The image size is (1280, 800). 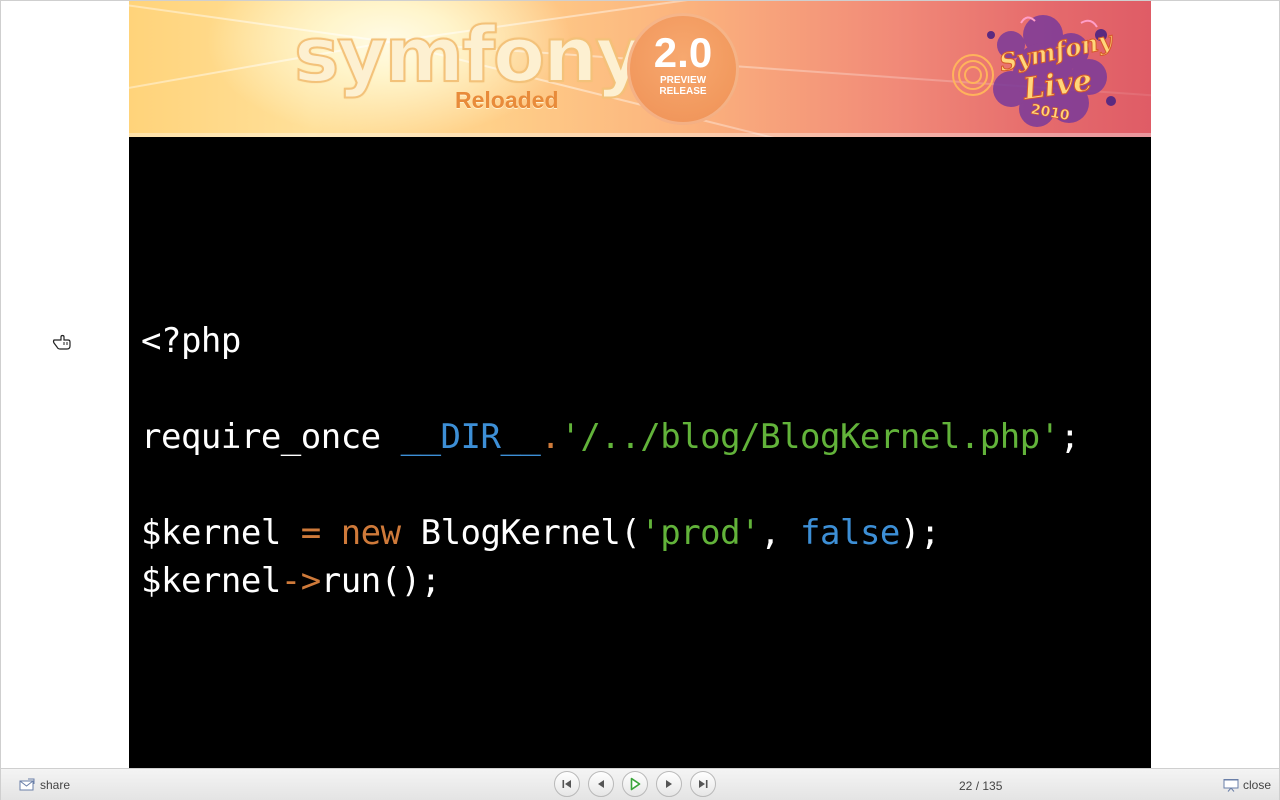 I want to click on share-button: share, so click(x=44, y=785).